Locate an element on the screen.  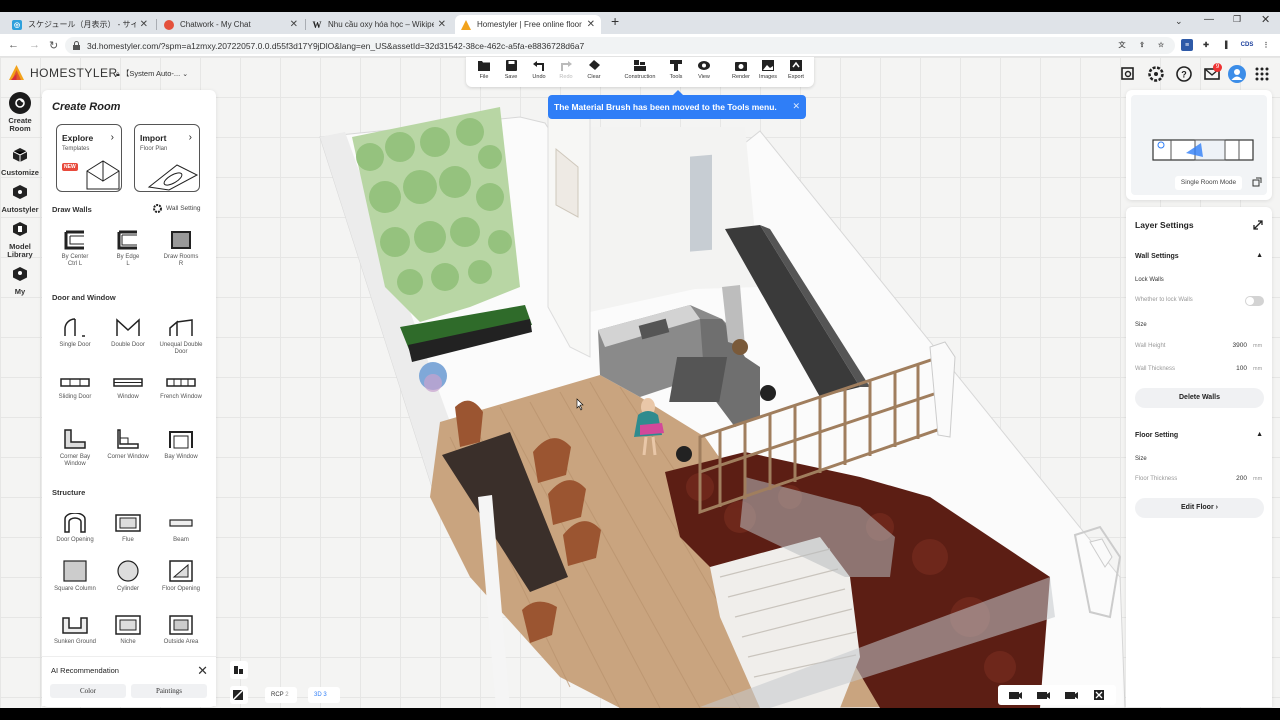
share-icon: ⇪ is located at coordinates (1142, 45).